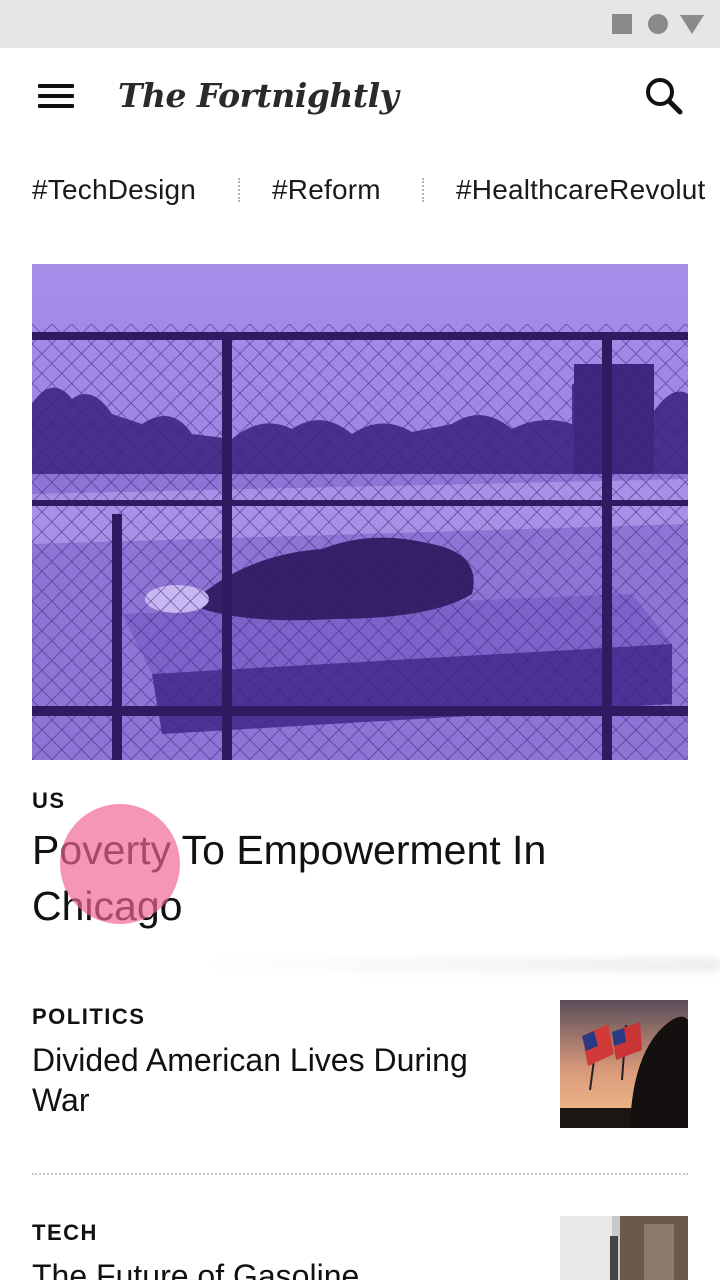 Image resolution: width=720 pixels, height=1280 pixels. I want to click on tag-techdesign: #TechDesign, so click(114, 190).